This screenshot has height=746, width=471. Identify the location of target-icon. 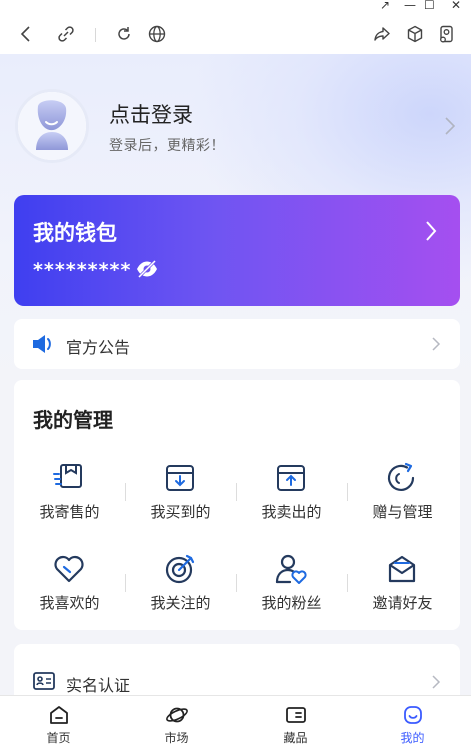
(180, 569).